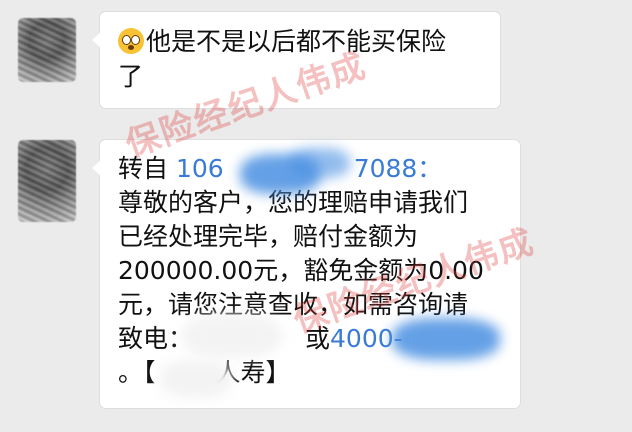  I want to click on sender-number-start: 106, so click(200, 168).